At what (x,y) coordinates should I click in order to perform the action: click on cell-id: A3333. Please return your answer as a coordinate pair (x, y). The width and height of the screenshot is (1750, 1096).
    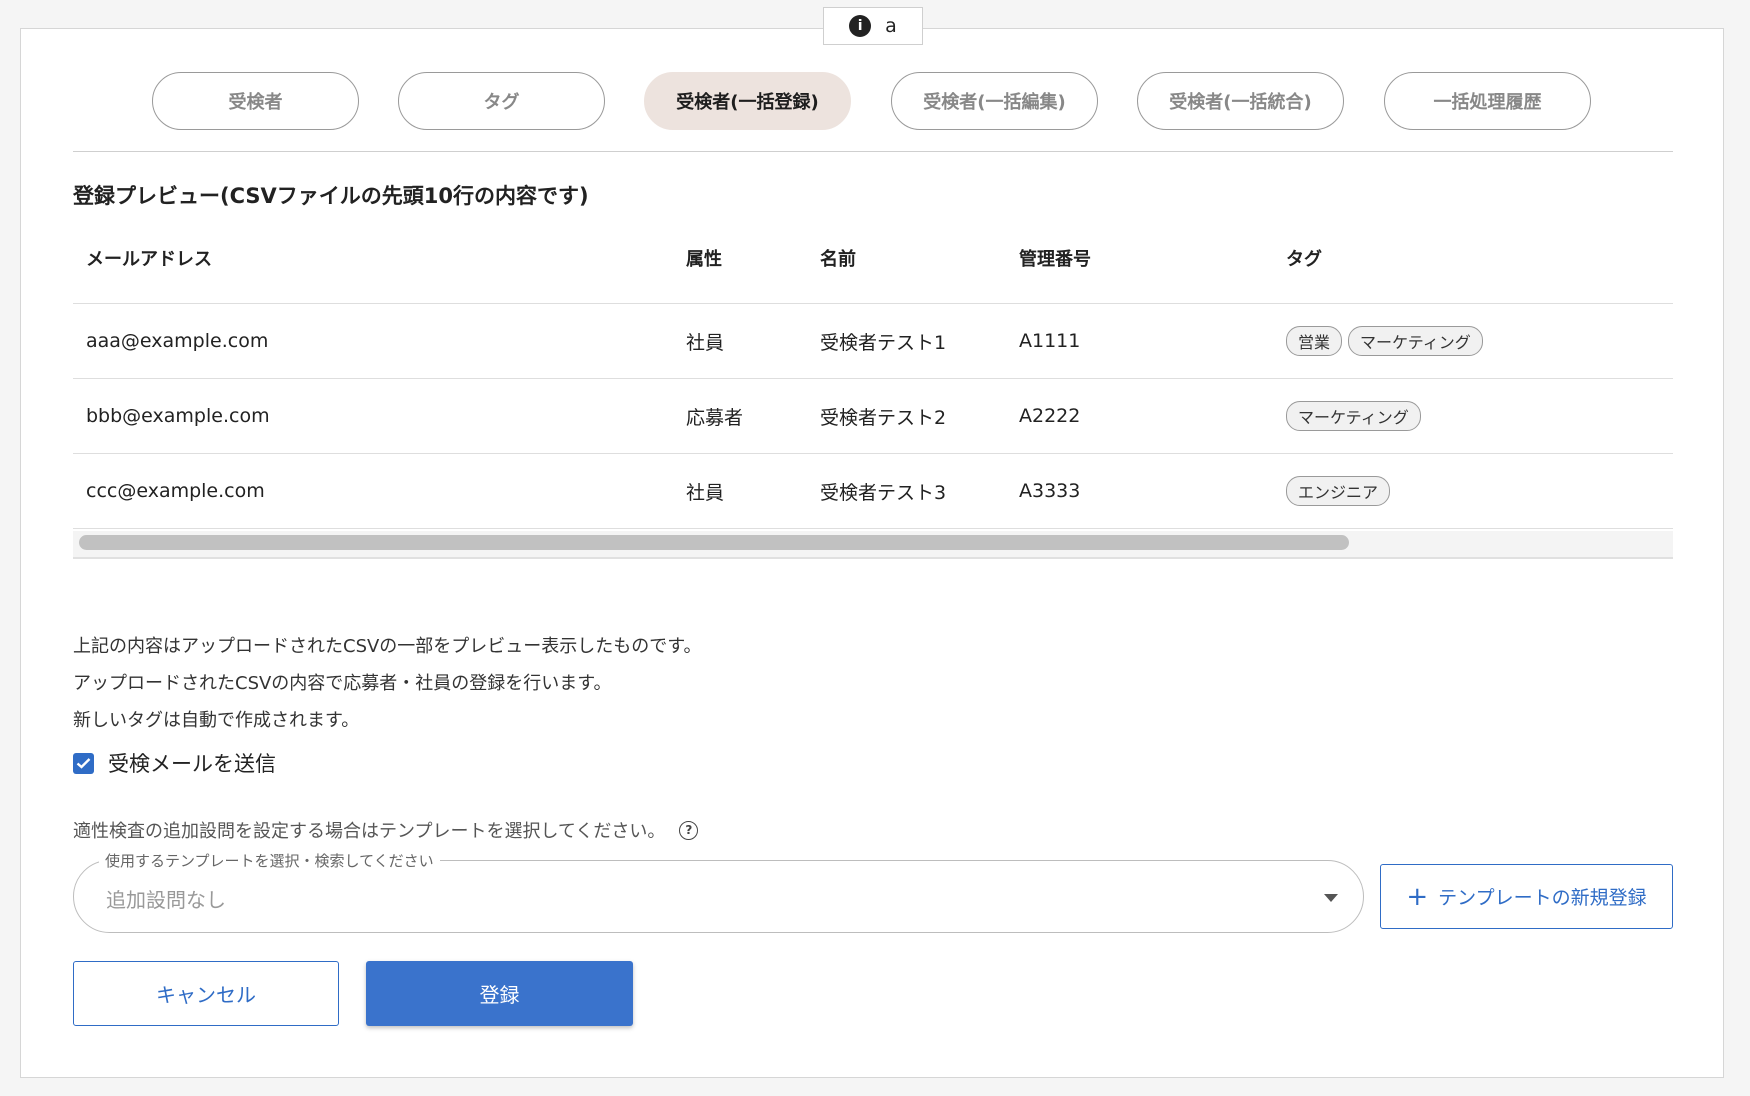
    Looking at the image, I should click on (1050, 491).